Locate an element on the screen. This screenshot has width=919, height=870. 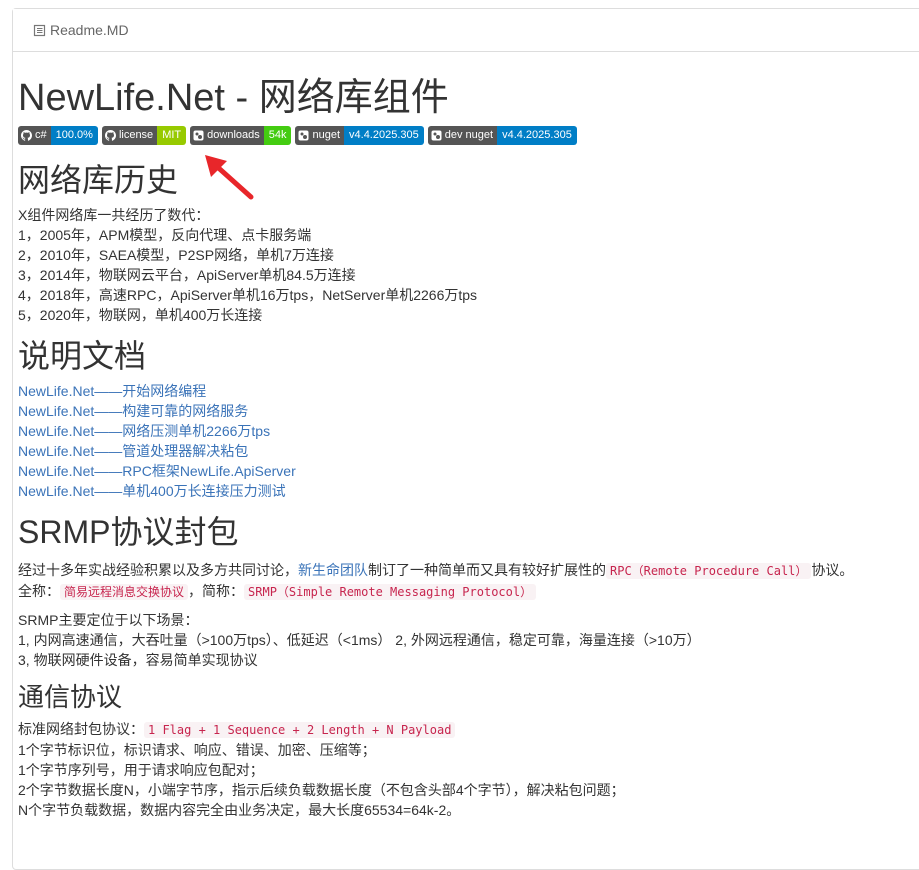
book-icon is located at coordinates (39, 30).